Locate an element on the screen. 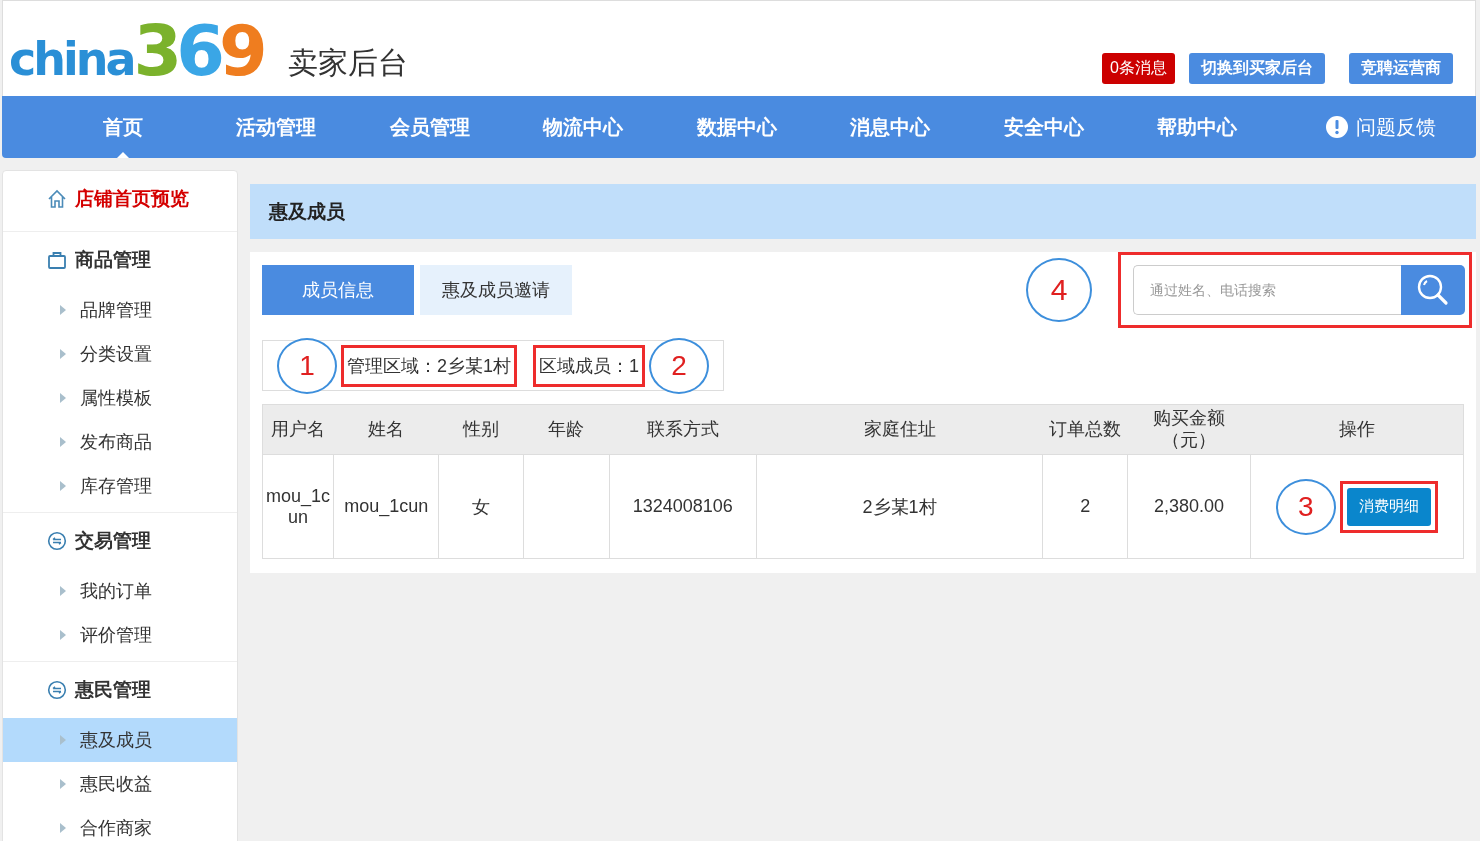 Image resolution: width=1480 pixels, height=841 pixels. sidebar-heading: 交易管理 is located at coordinates (113, 541).